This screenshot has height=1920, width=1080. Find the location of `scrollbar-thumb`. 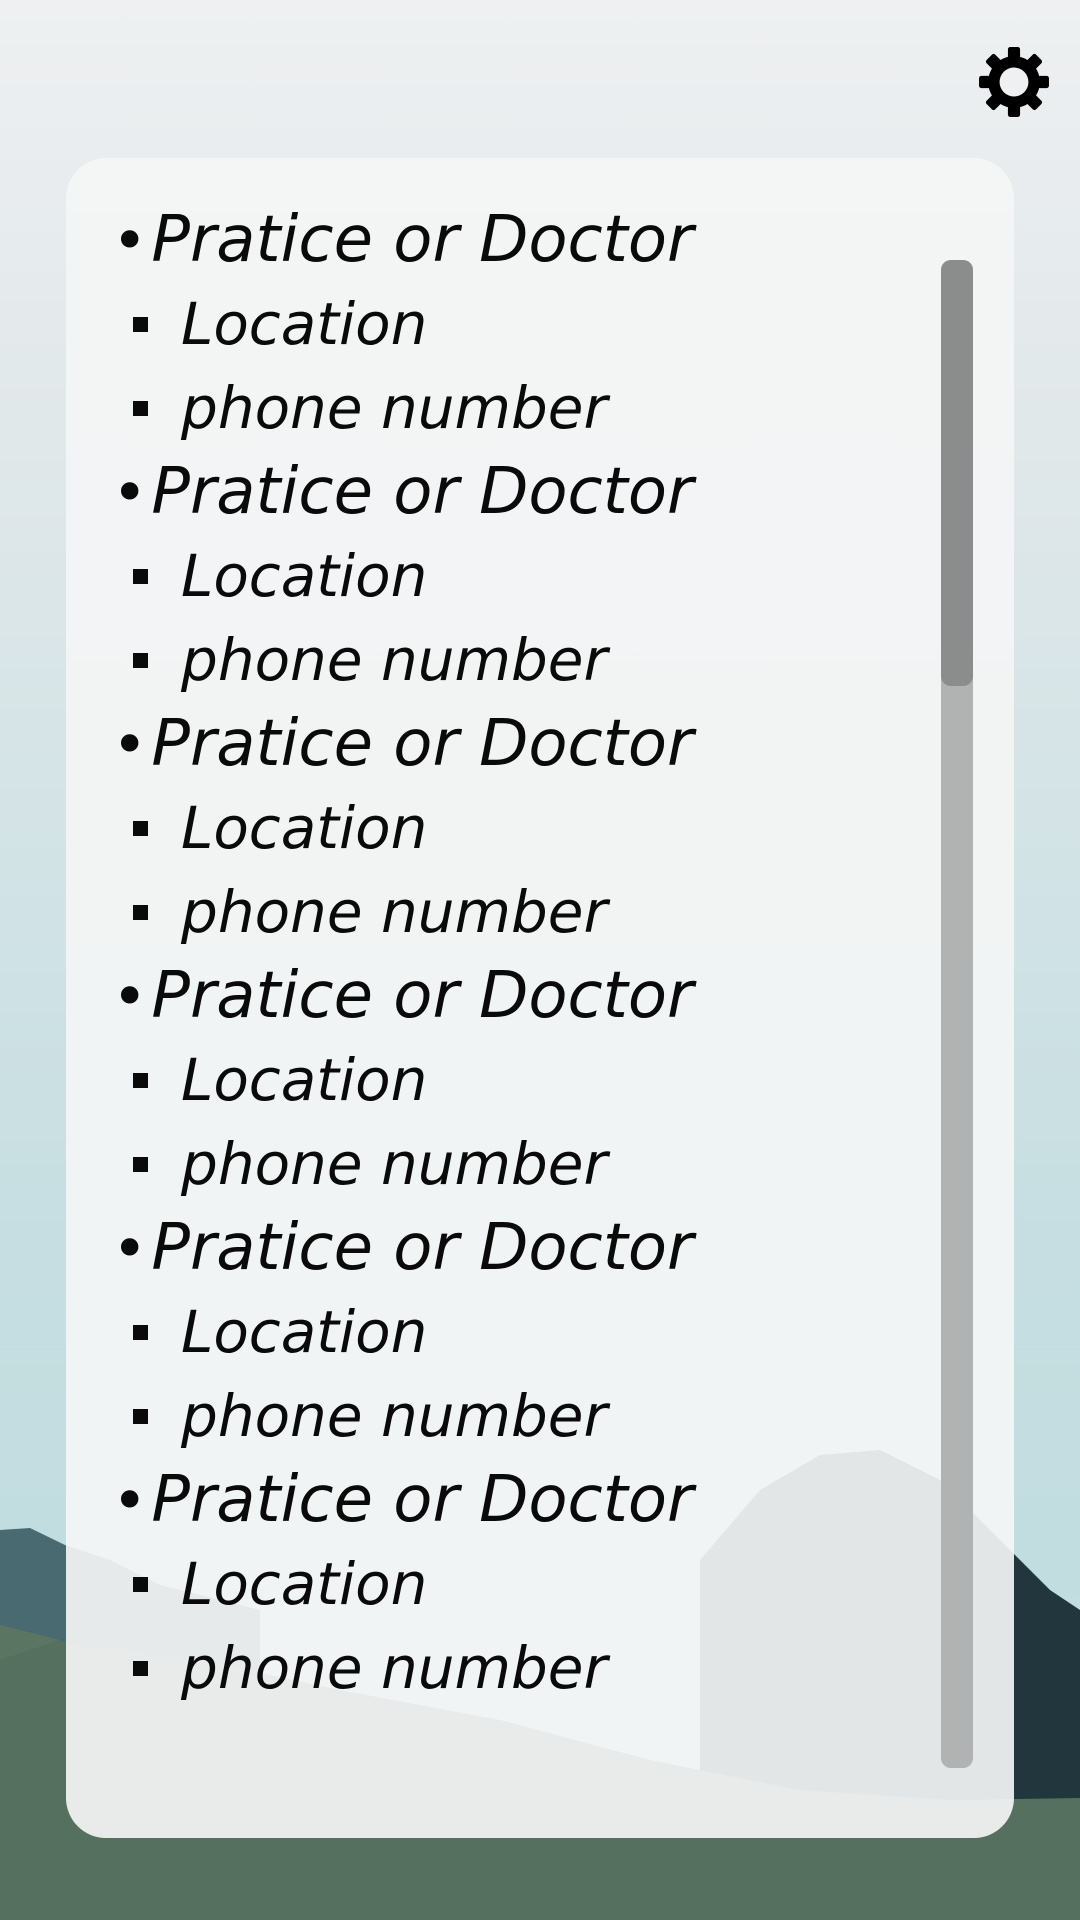

scrollbar-thumb is located at coordinates (957, 473).